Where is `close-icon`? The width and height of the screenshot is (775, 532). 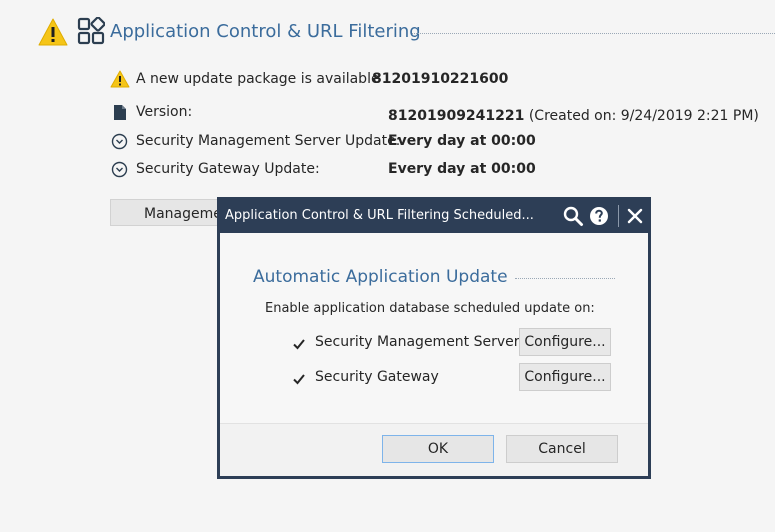
close-icon is located at coordinates (635, 216).